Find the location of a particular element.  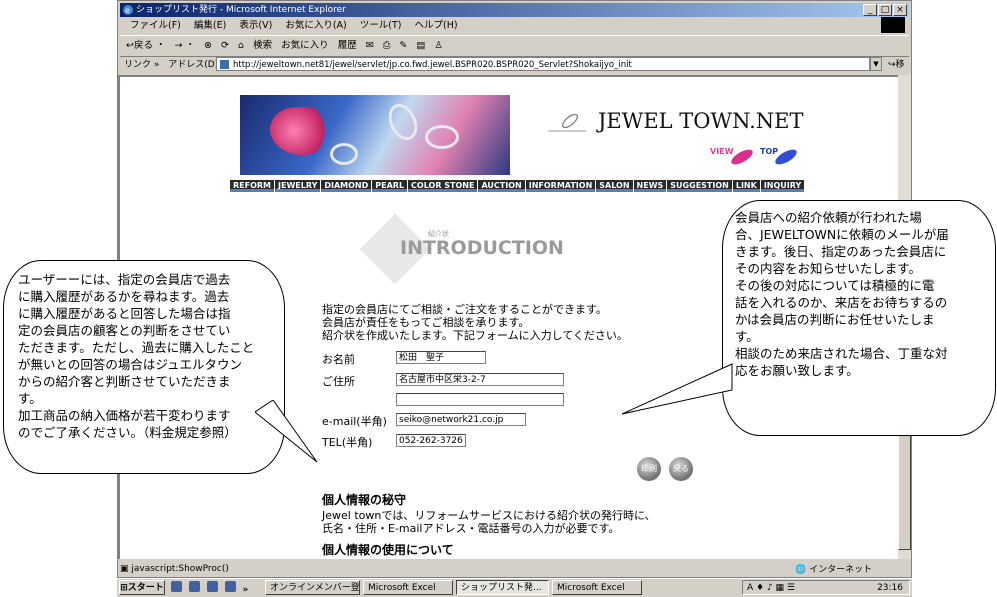

start-button: ⊞スタート is located at coordinates (142, 587).